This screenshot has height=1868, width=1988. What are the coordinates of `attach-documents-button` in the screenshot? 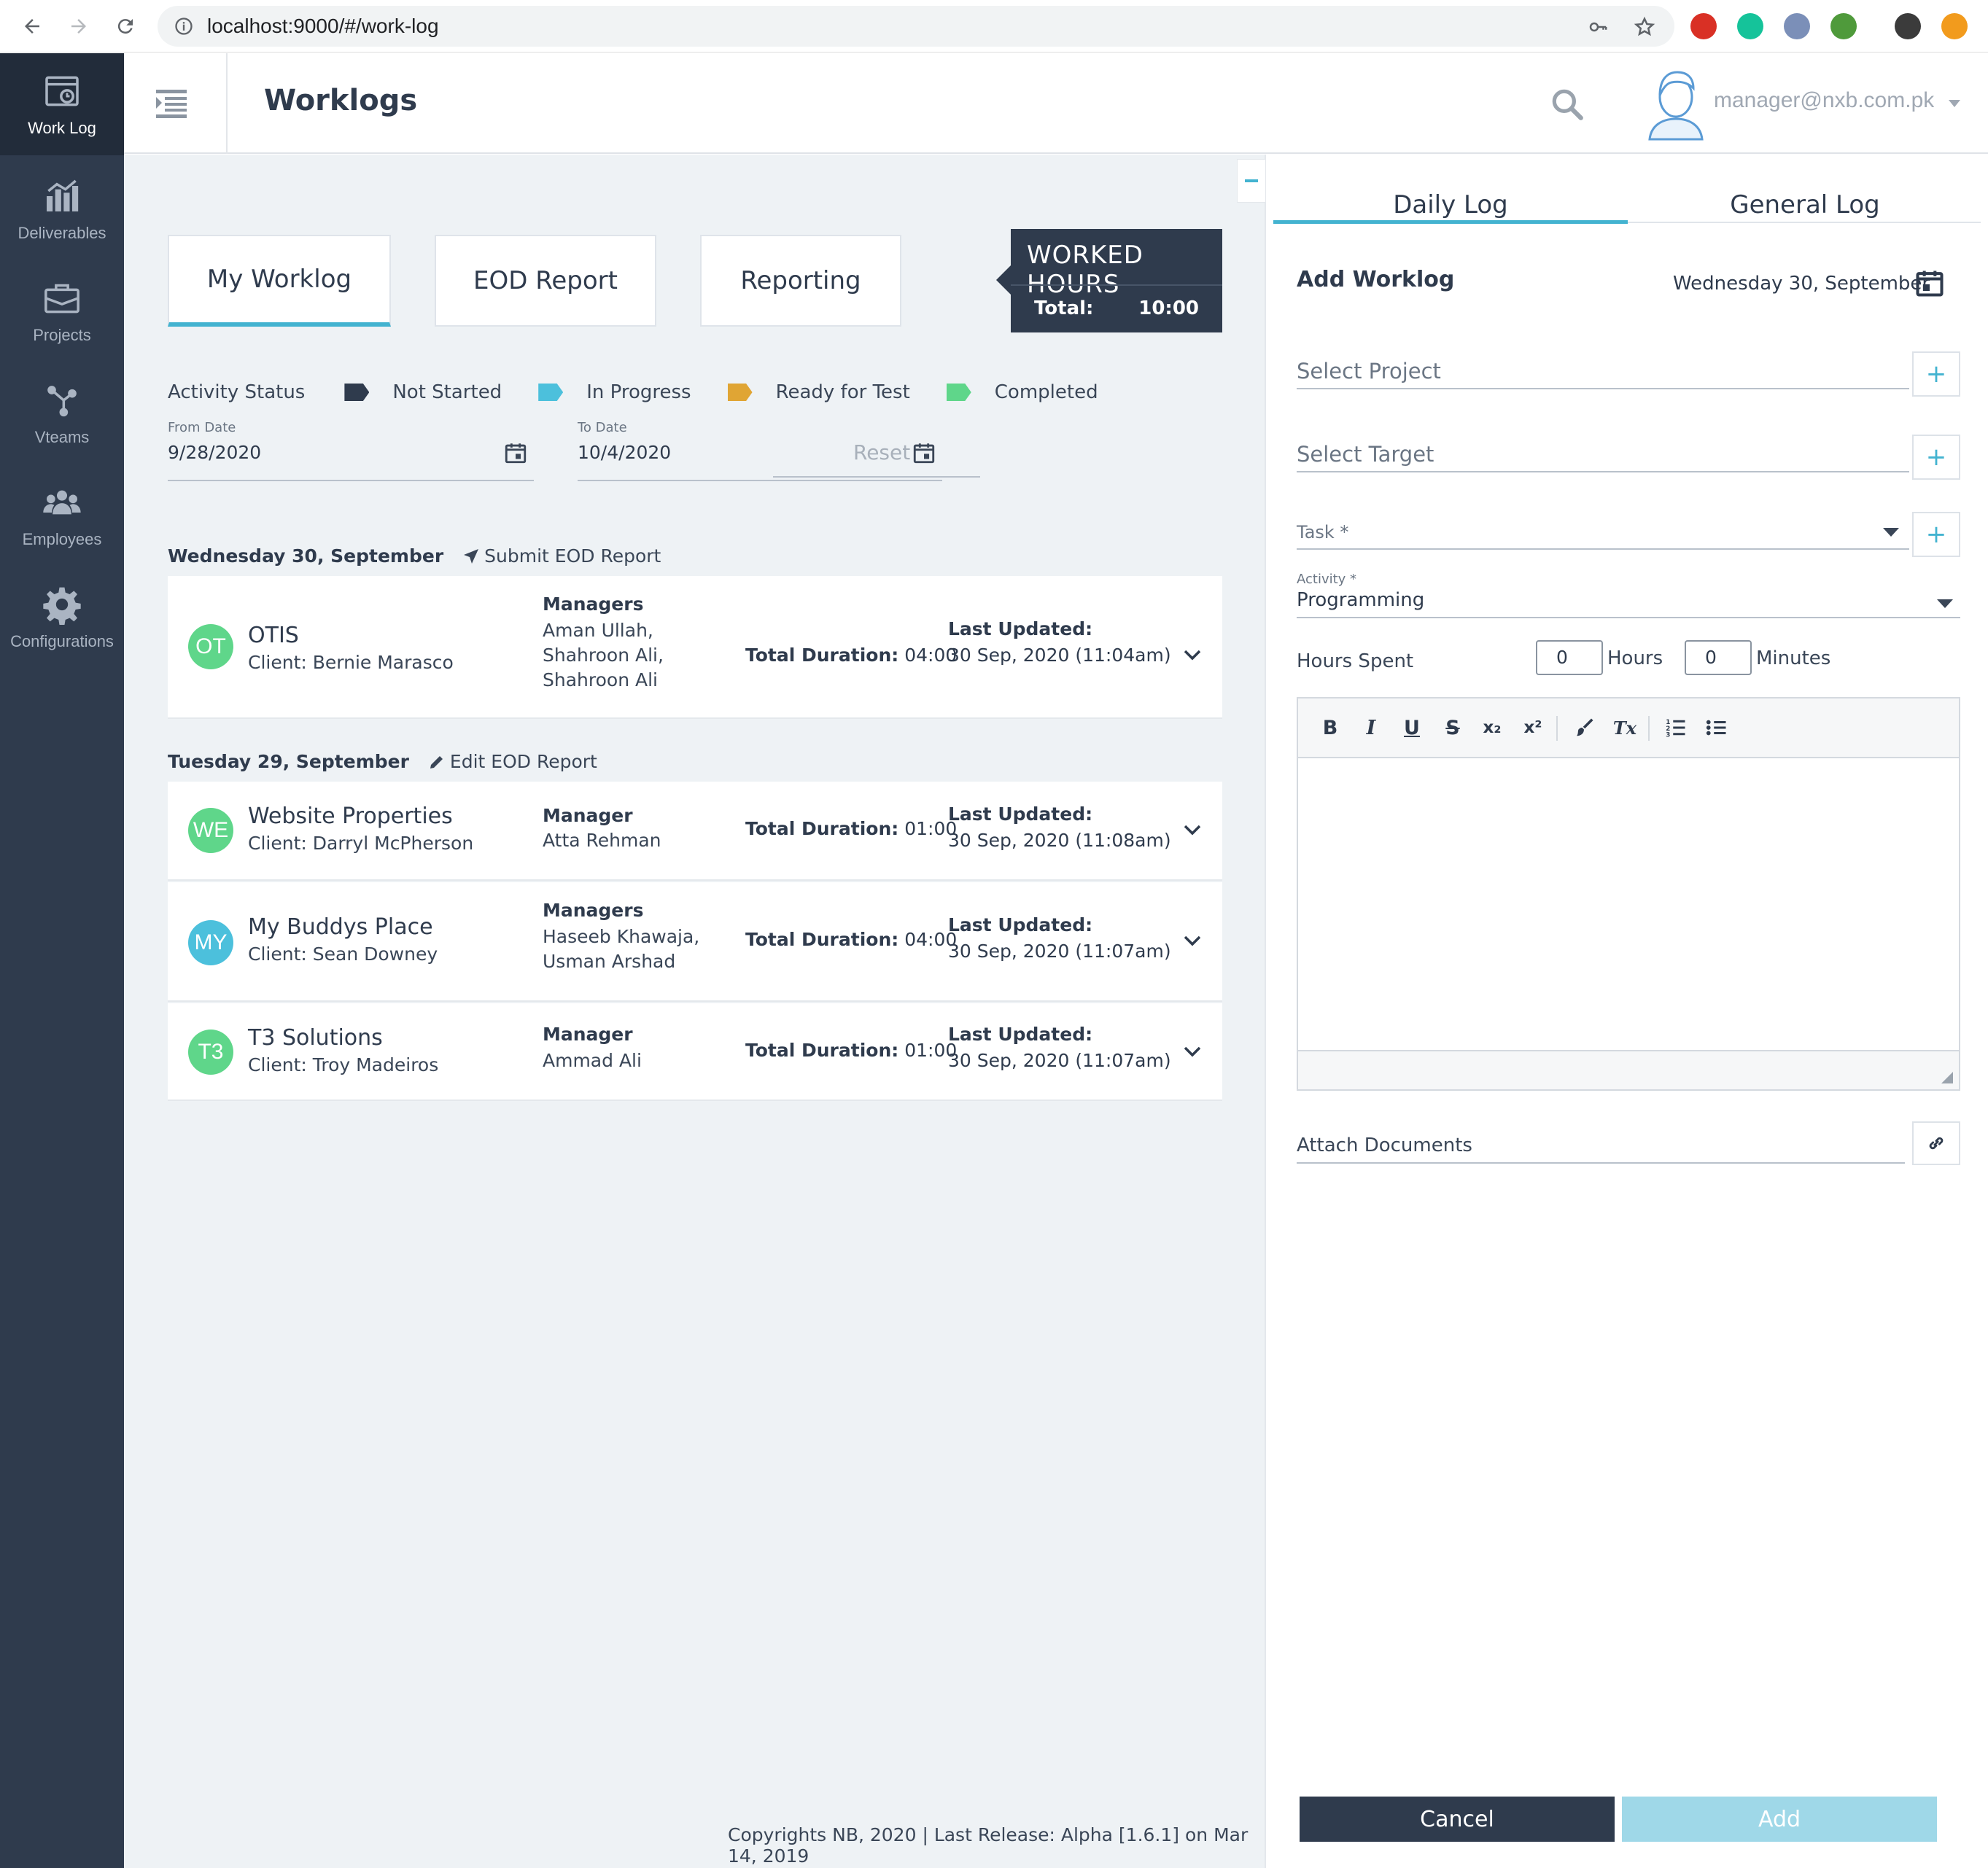 It's located at (1936, 1143).